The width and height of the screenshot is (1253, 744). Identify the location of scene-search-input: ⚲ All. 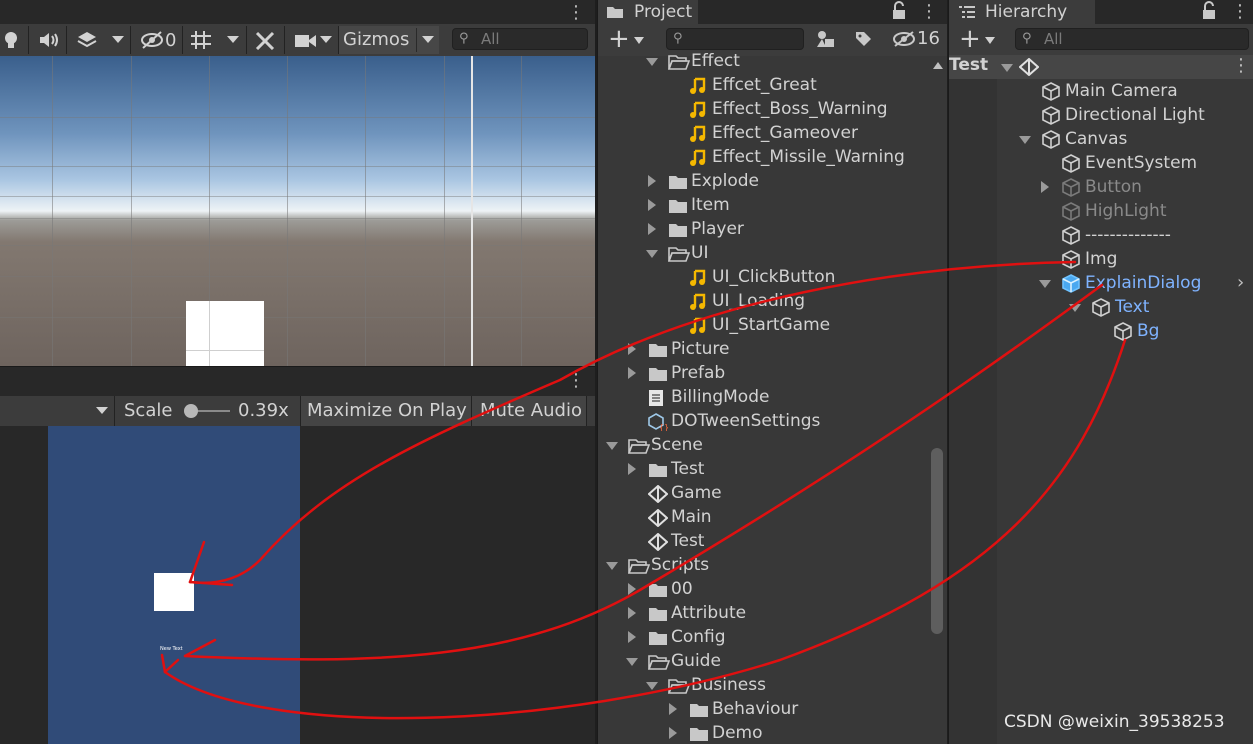
(520, 39).